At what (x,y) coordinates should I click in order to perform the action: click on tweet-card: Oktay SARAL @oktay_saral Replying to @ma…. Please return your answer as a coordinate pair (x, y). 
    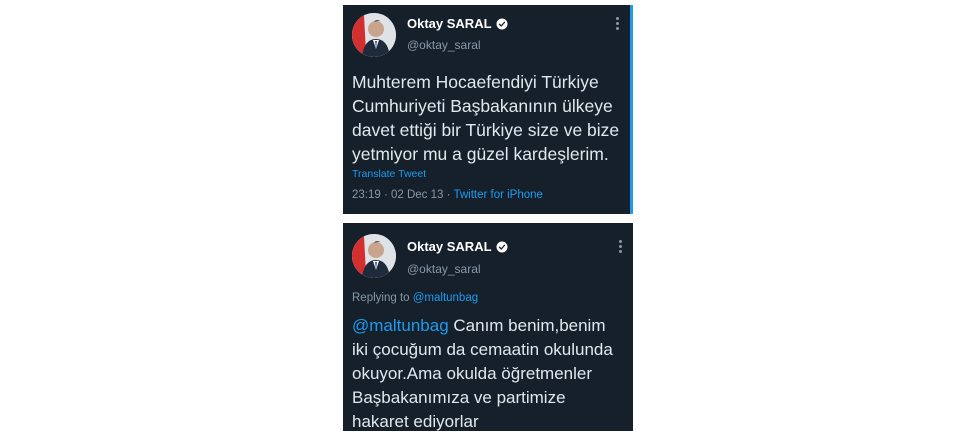
    Looking at the image, I should click on (488, 327).